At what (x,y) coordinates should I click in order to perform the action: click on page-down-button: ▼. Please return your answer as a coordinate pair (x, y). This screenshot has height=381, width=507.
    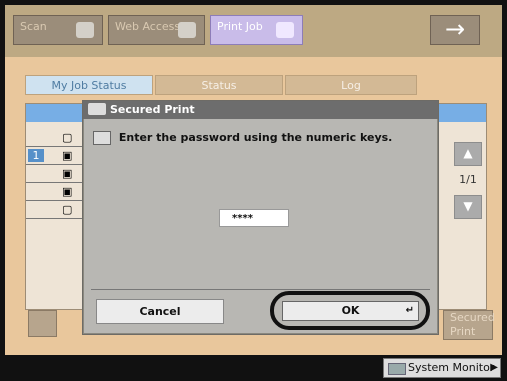
    Looking at the image, I should click on (468, 207).